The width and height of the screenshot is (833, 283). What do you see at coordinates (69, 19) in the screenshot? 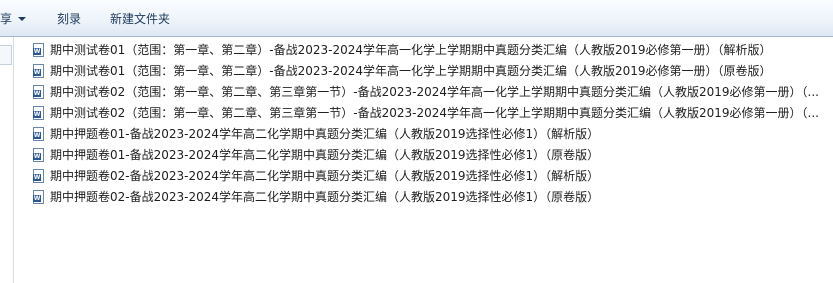
I see `burn-button: 刻录` at bounding box center [69, 19].